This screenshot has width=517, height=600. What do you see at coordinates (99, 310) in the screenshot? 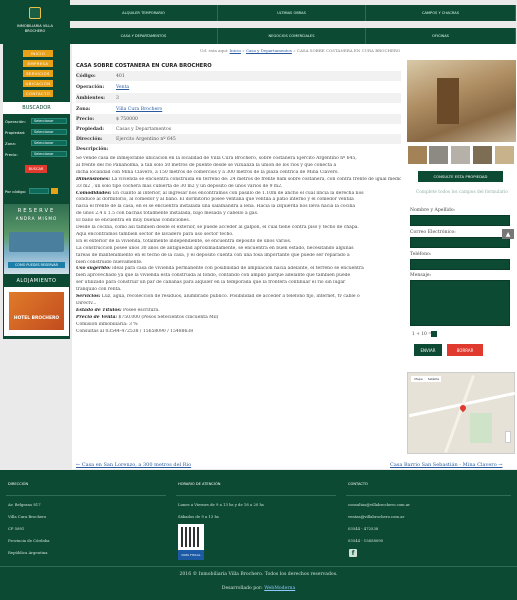
I see `description-heading: Estado de Títulos:` at bounding box center [99, 310].